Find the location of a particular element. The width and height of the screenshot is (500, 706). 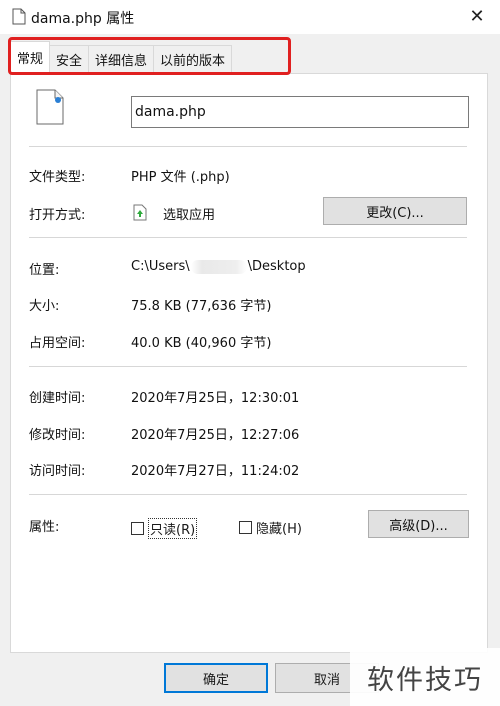

location-suffix: \Desktop is located at coordinates (276, 266).